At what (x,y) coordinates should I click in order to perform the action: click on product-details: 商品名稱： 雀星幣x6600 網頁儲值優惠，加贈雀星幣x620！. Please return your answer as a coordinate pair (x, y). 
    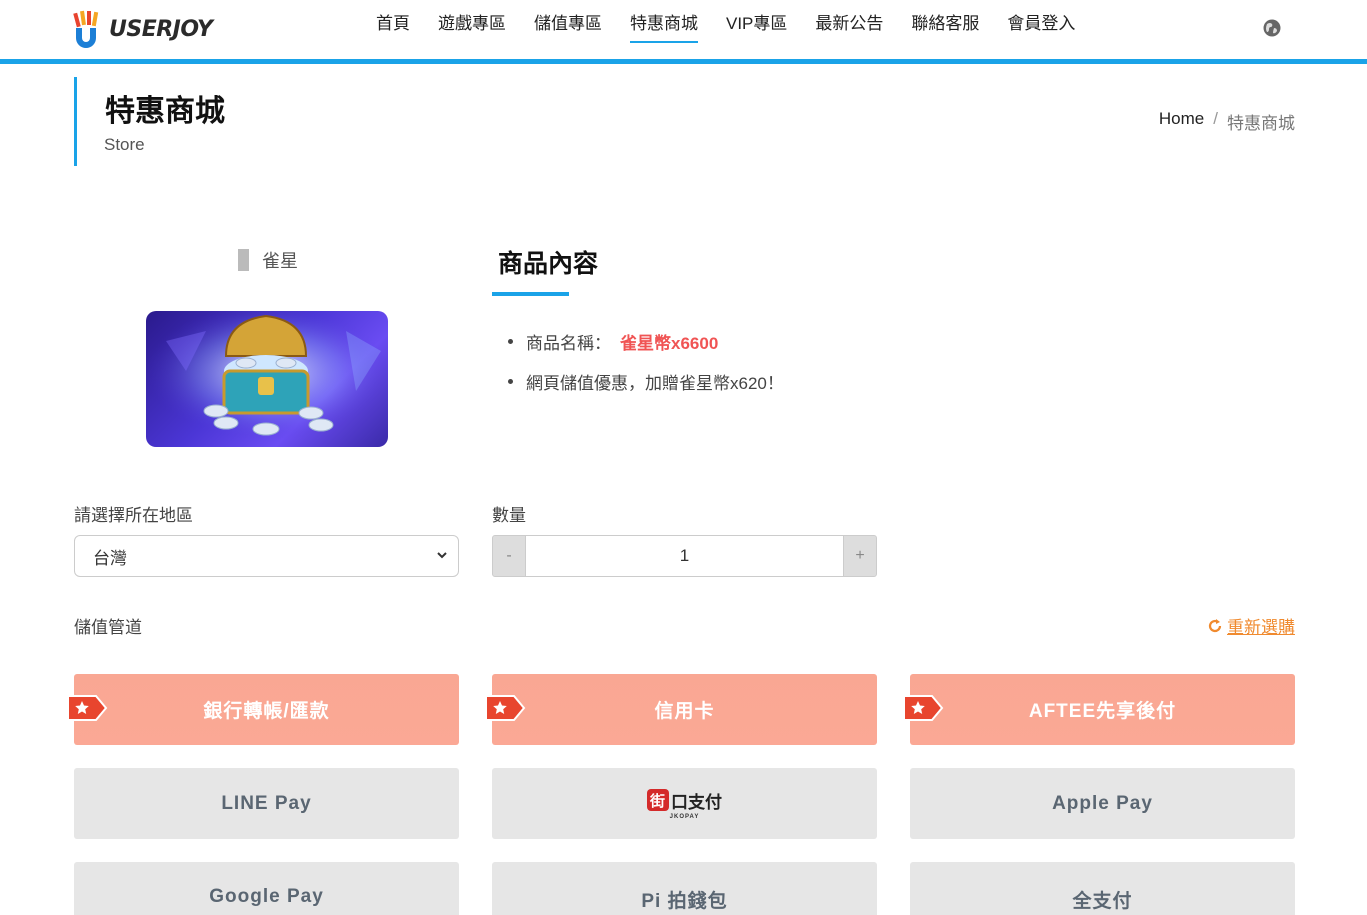
    Looking at the image, I should click on (646, 370).